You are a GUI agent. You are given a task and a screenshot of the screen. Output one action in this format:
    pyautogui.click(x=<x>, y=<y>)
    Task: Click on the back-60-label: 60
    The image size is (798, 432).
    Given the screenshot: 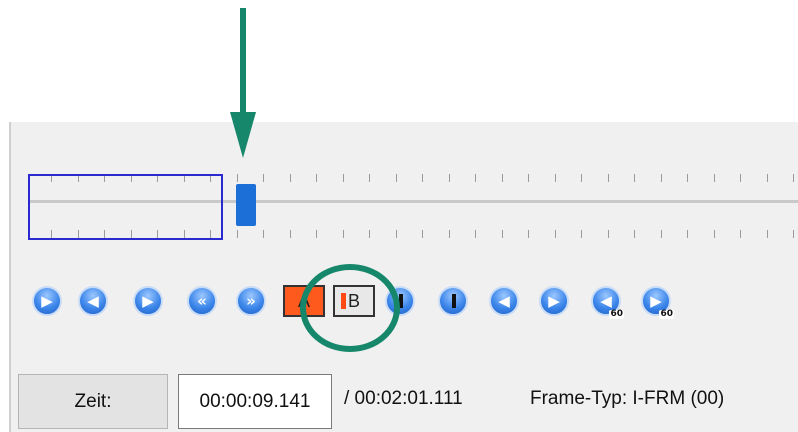 What is the action you would take?
    pyautogui.click(x=616, y=314)
    